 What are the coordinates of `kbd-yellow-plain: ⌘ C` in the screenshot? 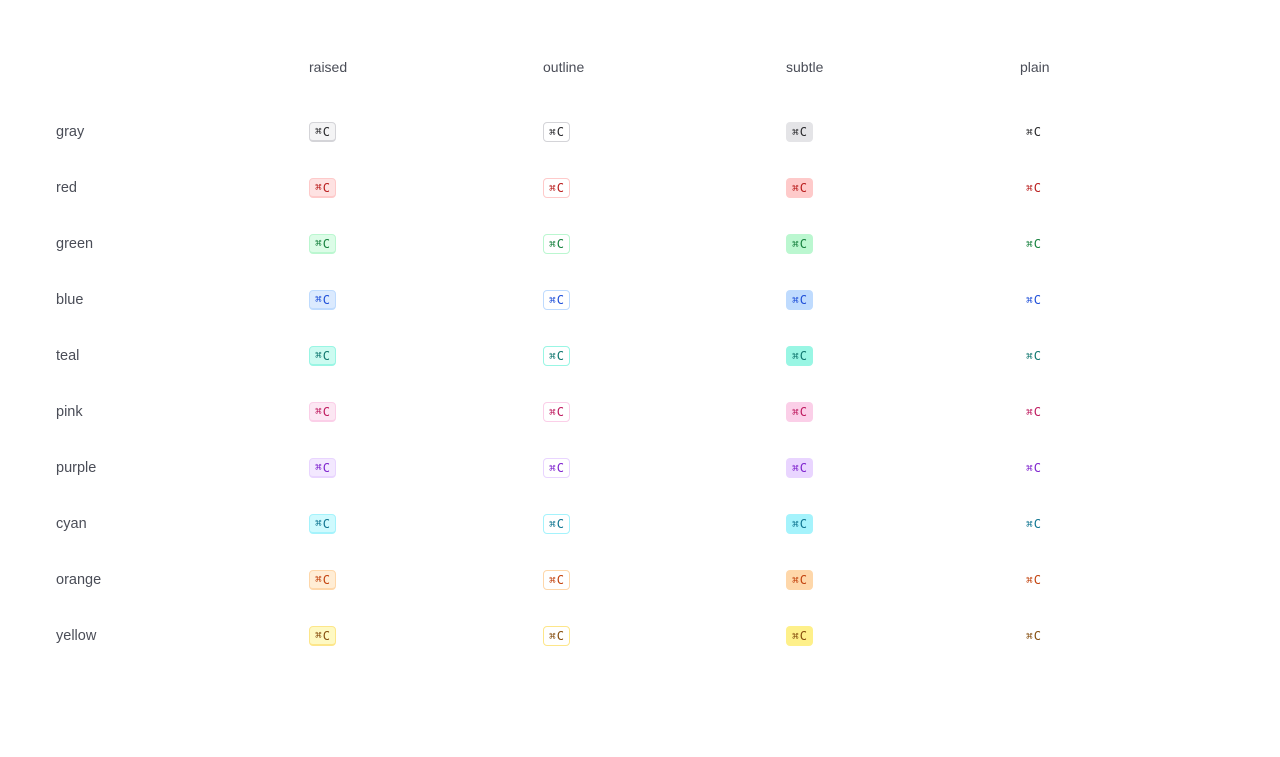 It's located at (1033, 636).